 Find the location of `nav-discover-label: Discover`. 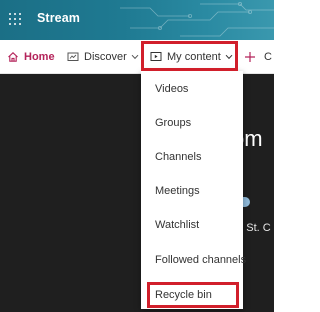

nav-discover-label: Discover is located at coordinates (105, 56).